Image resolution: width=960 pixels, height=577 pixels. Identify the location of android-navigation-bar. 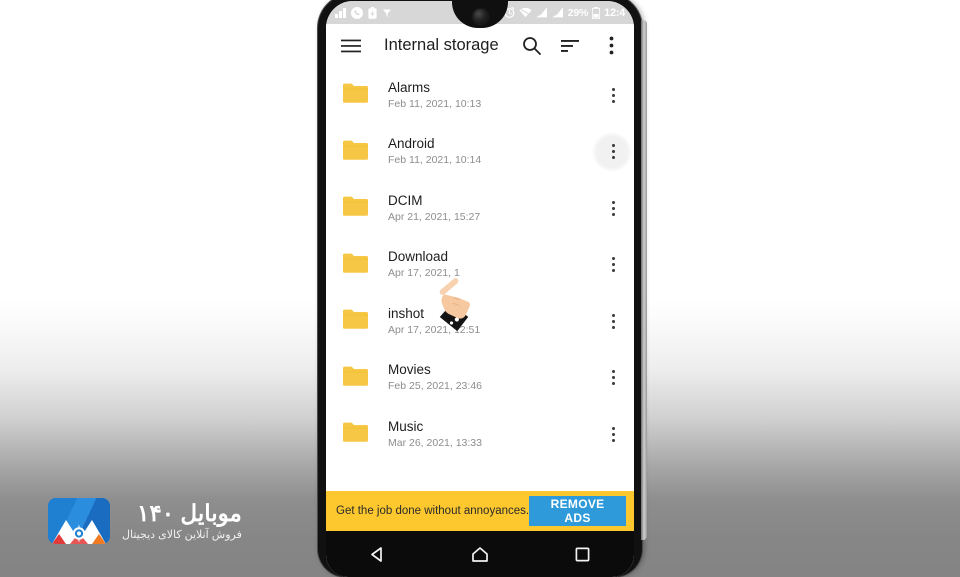
(480, 554).